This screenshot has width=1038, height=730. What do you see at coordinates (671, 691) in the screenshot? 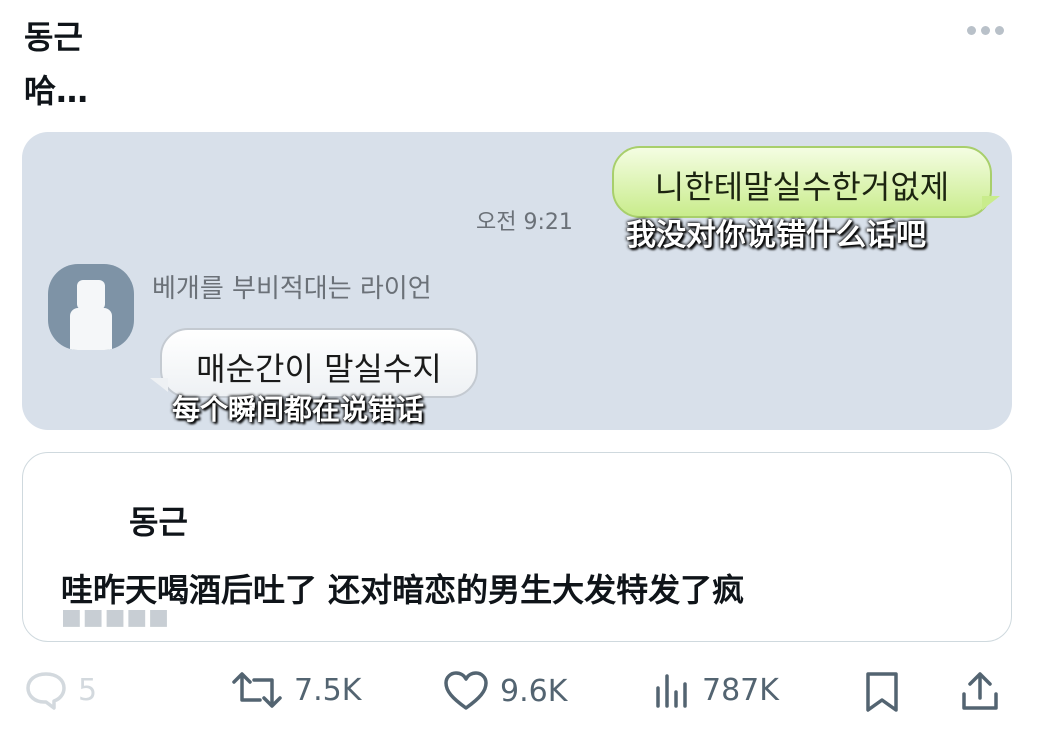
I see `views-icon` at bounding box center [671, 691].